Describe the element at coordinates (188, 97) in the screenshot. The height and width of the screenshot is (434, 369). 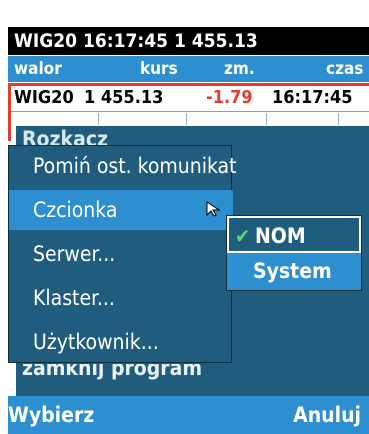
I see `quote-row: WIG20 1 455.13 -1.79 16:17:45` at that location.